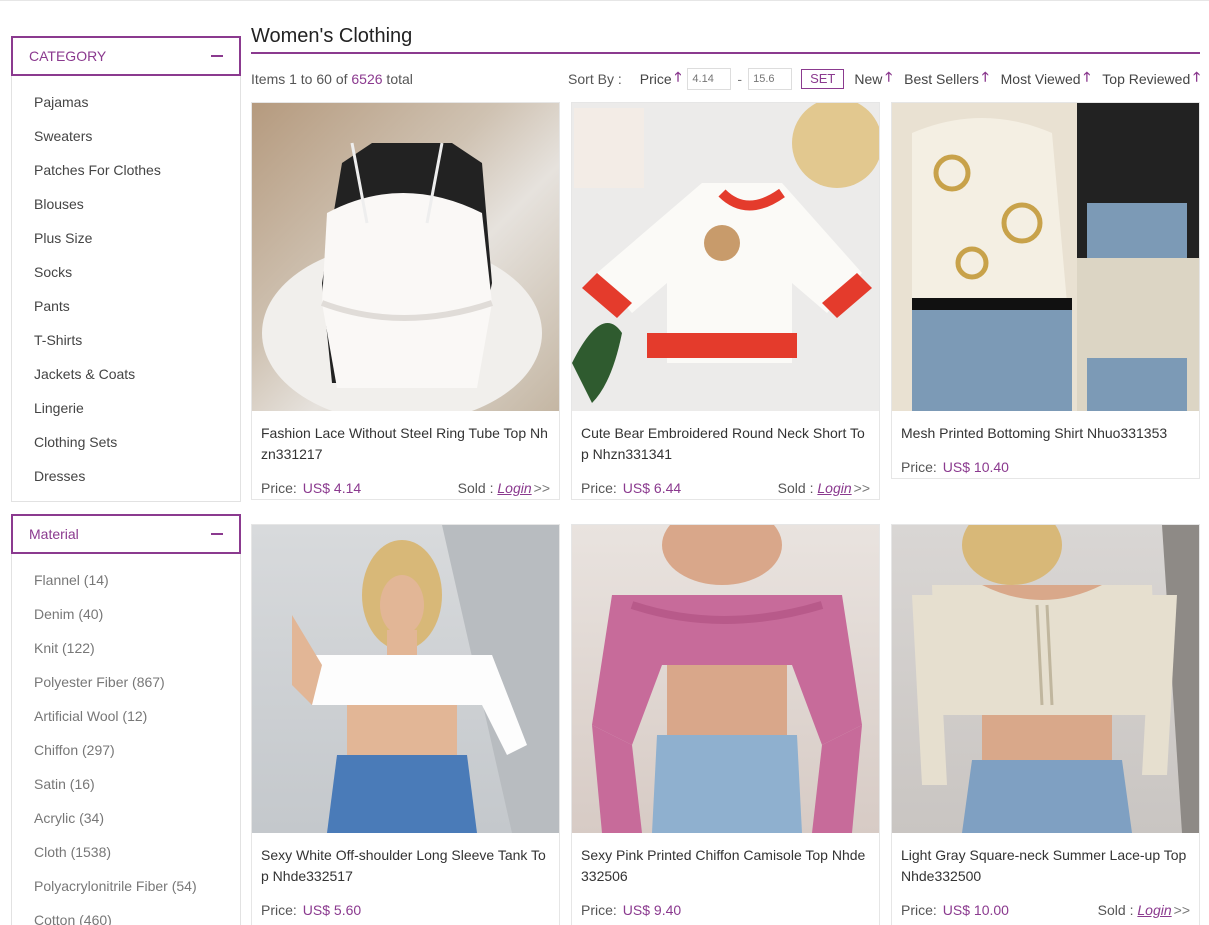 Image resolution: width=1209 pixels, height=925 pixels. What do you see at coordinates (68, 56) in the screenshot?
I see `category-panel-title: CATEGORY` at bounding box center [68, 56].